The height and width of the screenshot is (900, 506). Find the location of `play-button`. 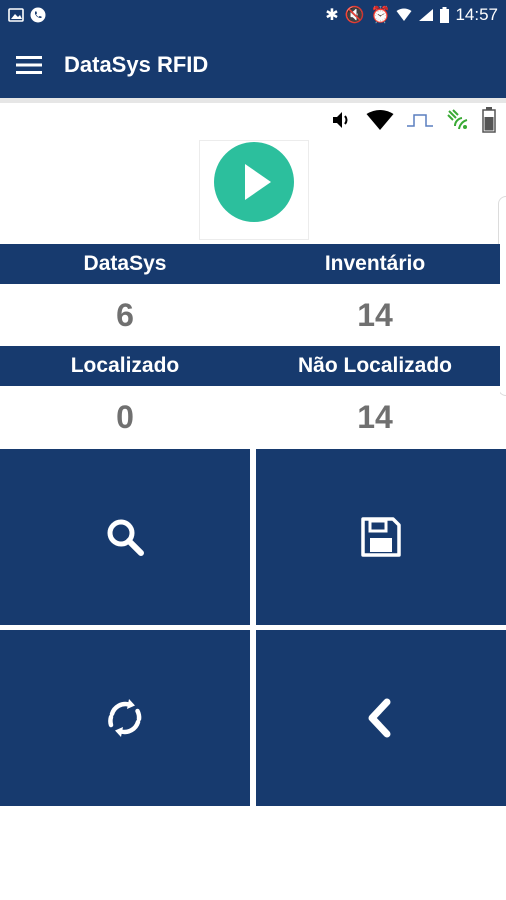

play-button is located at coordinates (254, 182).